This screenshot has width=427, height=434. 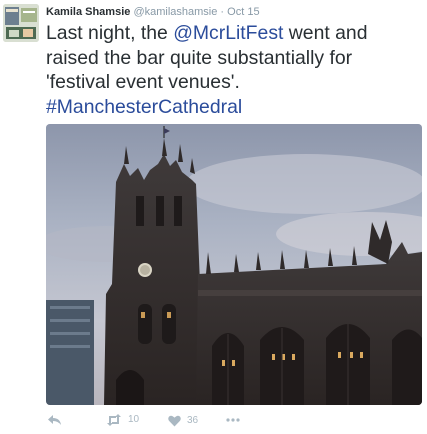 I want to click on avatar, so click(x=21, y=23).